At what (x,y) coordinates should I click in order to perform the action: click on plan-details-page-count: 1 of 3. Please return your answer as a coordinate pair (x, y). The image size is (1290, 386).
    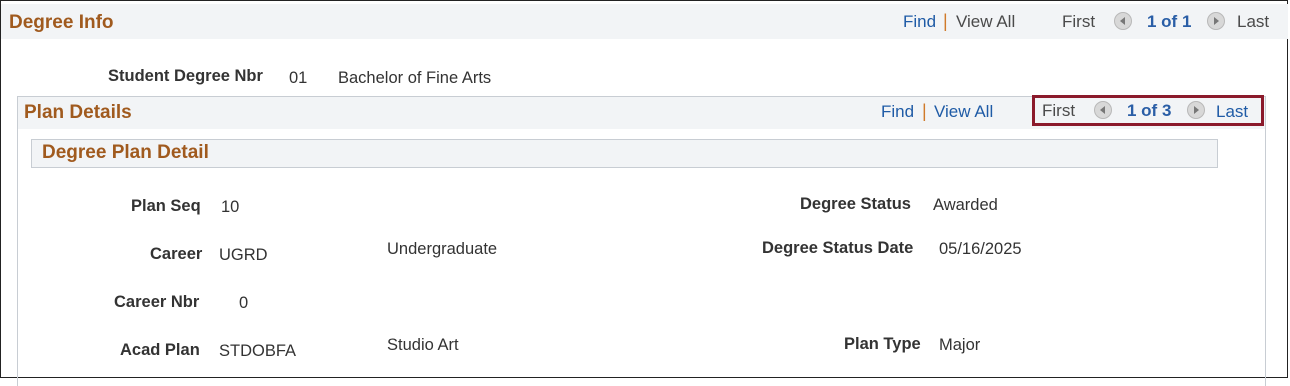
    Looking at the image, I should click on (1149, 110).